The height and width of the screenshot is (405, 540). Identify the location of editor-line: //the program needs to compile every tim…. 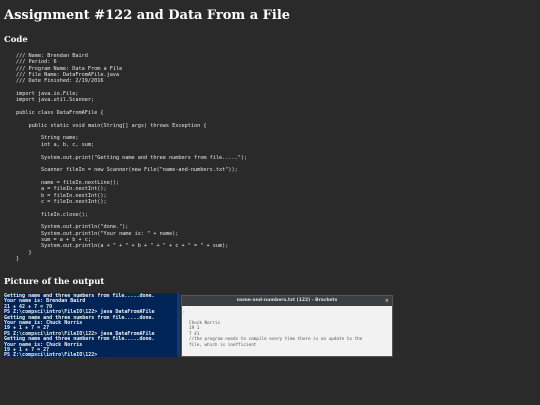
(276, 340).